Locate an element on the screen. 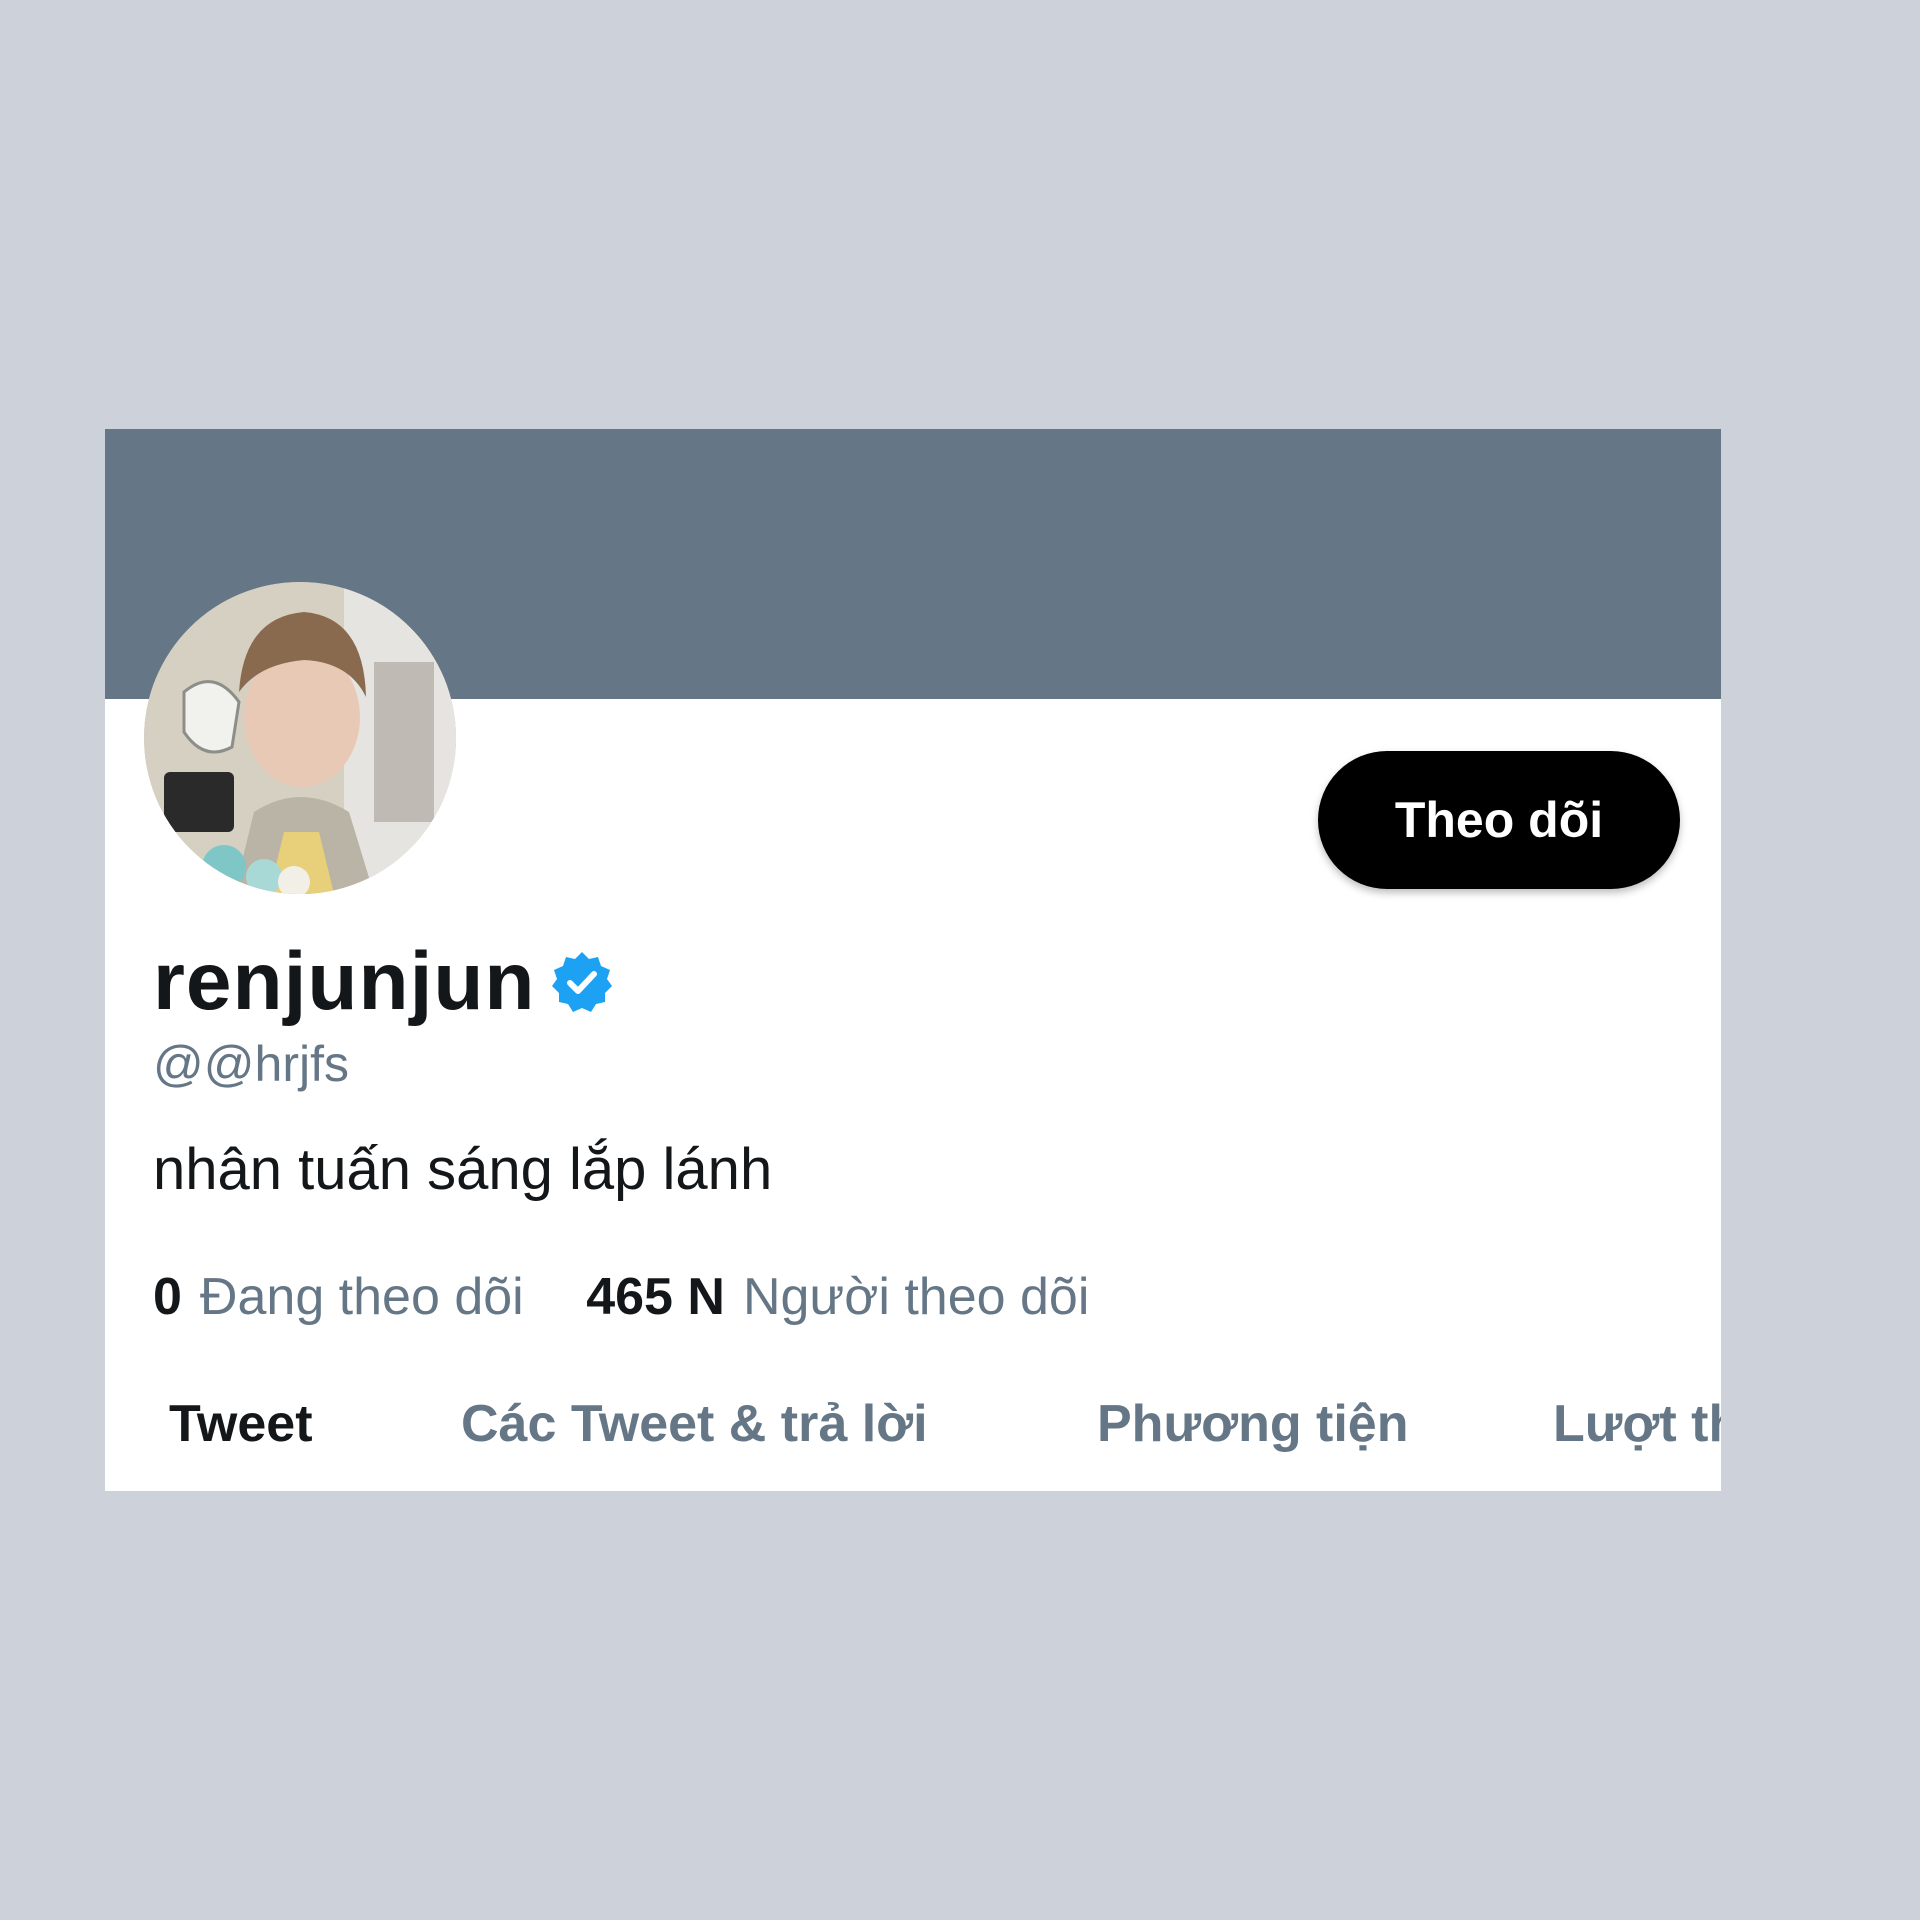 The image size is (1920, 1920). followers-stat: 465 N Người theo dõi is located at coordinates (837, 1297).